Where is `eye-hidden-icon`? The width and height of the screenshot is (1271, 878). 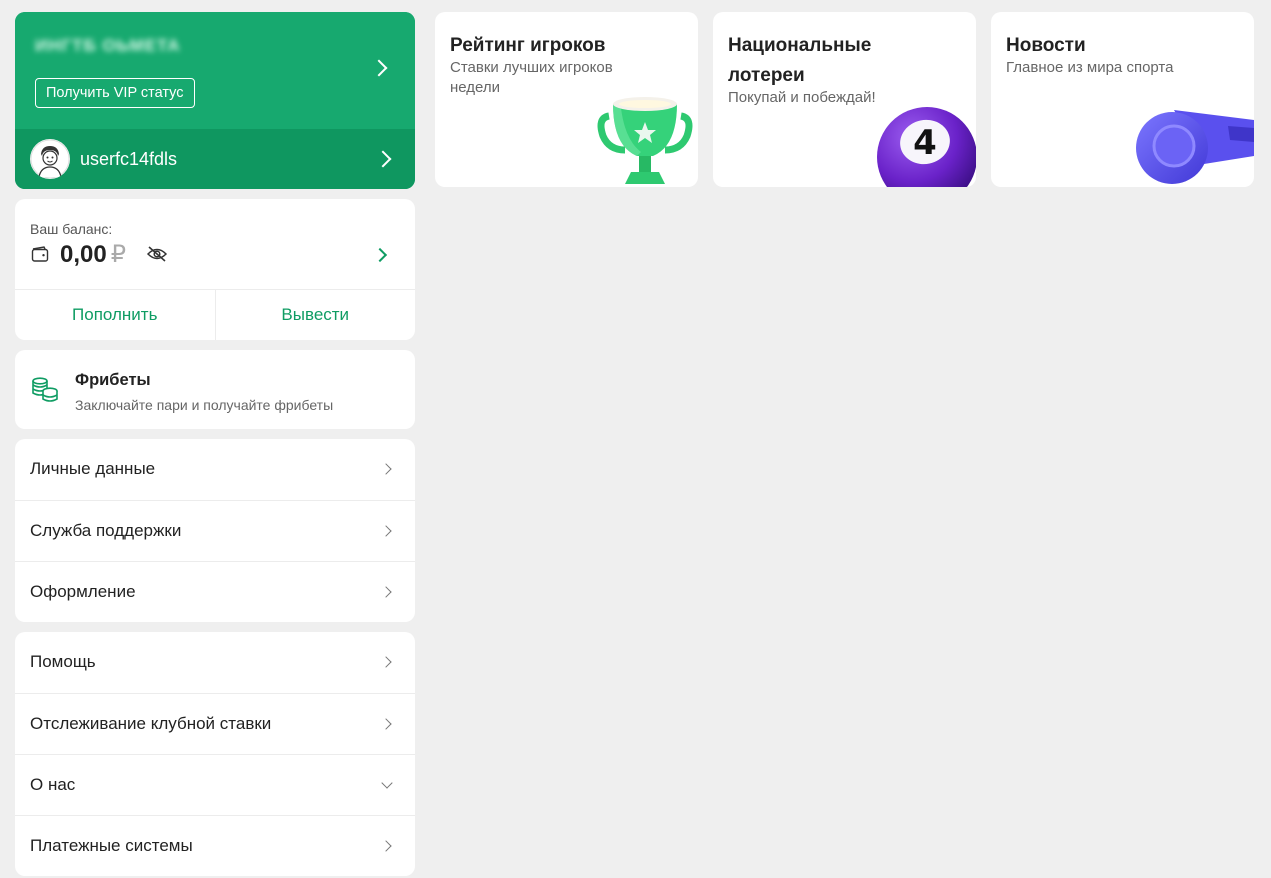
eye-hidden-icon is located at coordinates (157, 254).